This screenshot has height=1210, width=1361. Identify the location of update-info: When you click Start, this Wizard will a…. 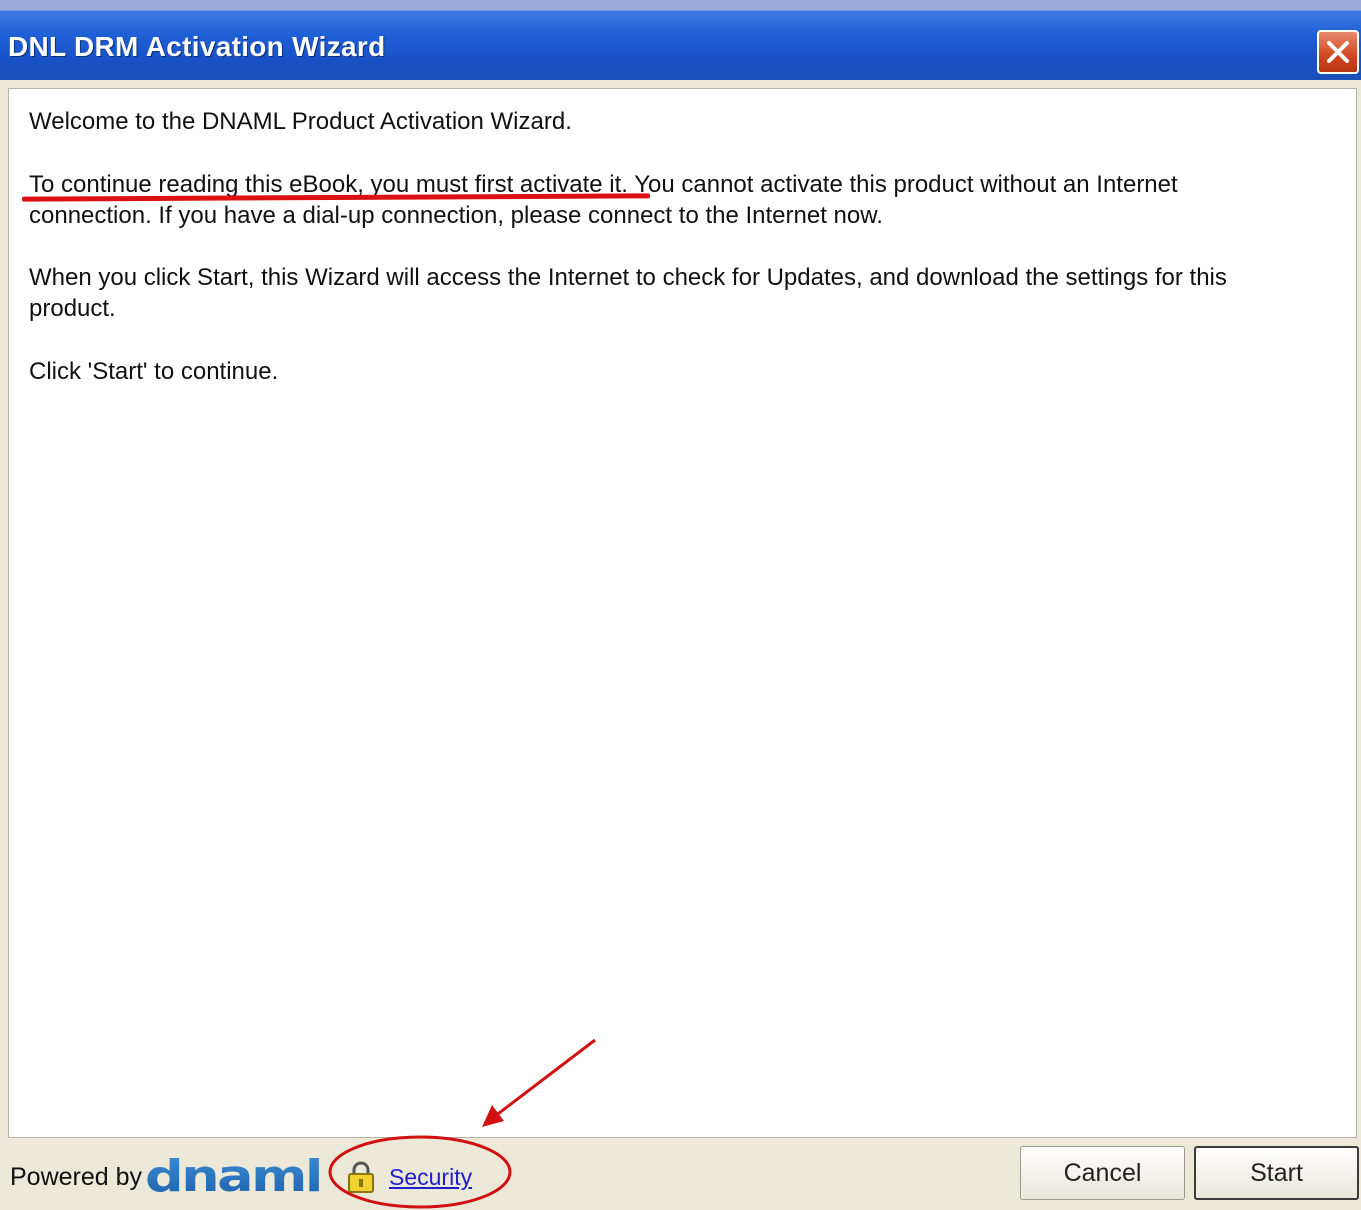
(628, 293).